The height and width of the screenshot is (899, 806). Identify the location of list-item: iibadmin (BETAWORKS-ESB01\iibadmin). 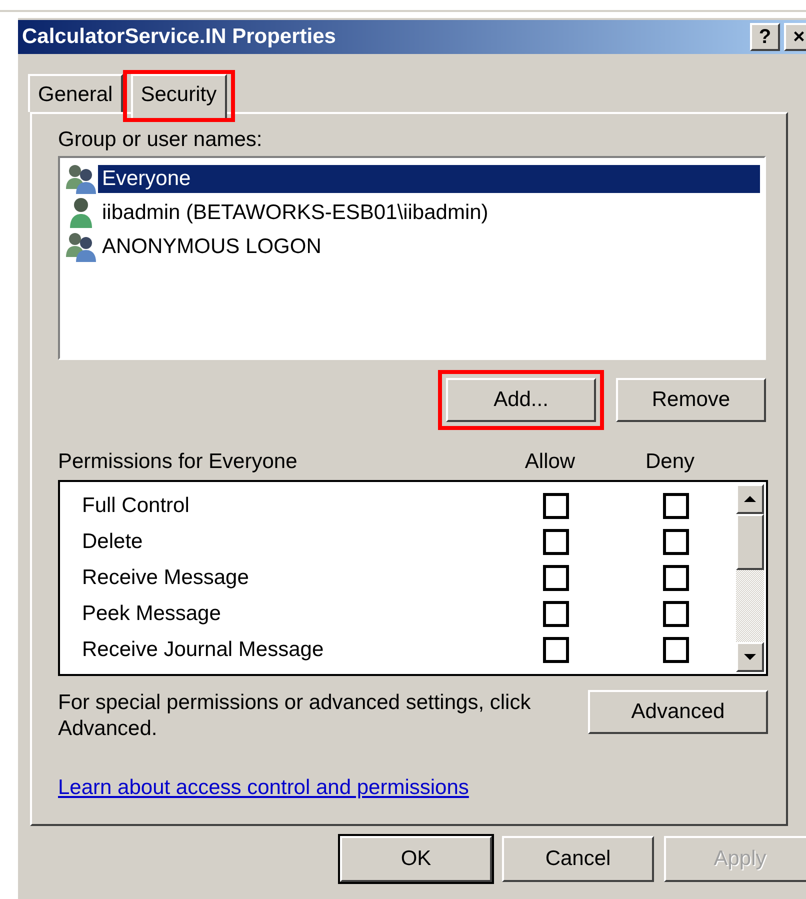
(295, 213).